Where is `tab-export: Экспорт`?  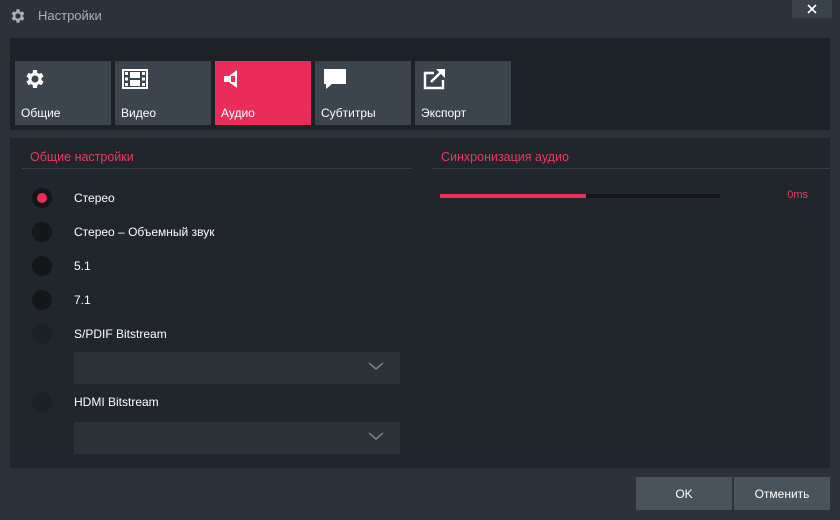
tab-export: Экспорт is located at coordinates (463, 93).